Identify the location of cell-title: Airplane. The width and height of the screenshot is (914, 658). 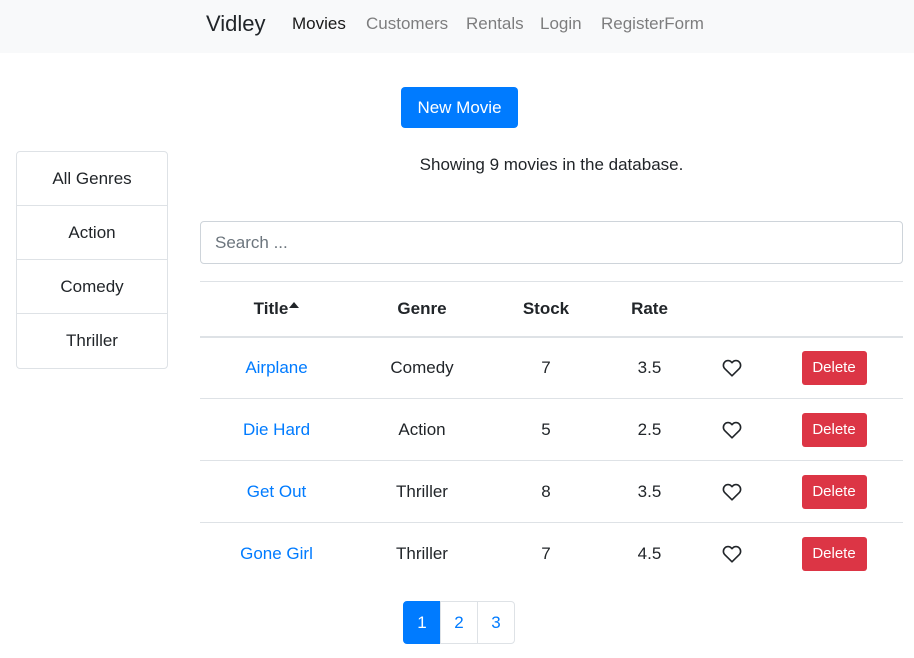
(276, 367).